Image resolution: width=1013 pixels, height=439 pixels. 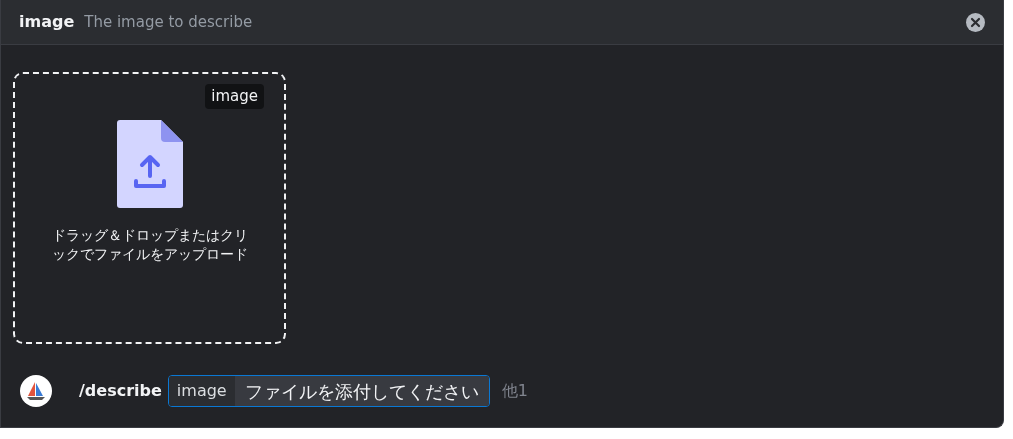 I want to click on bot-avatar-icon, so click(x=36, y=391).